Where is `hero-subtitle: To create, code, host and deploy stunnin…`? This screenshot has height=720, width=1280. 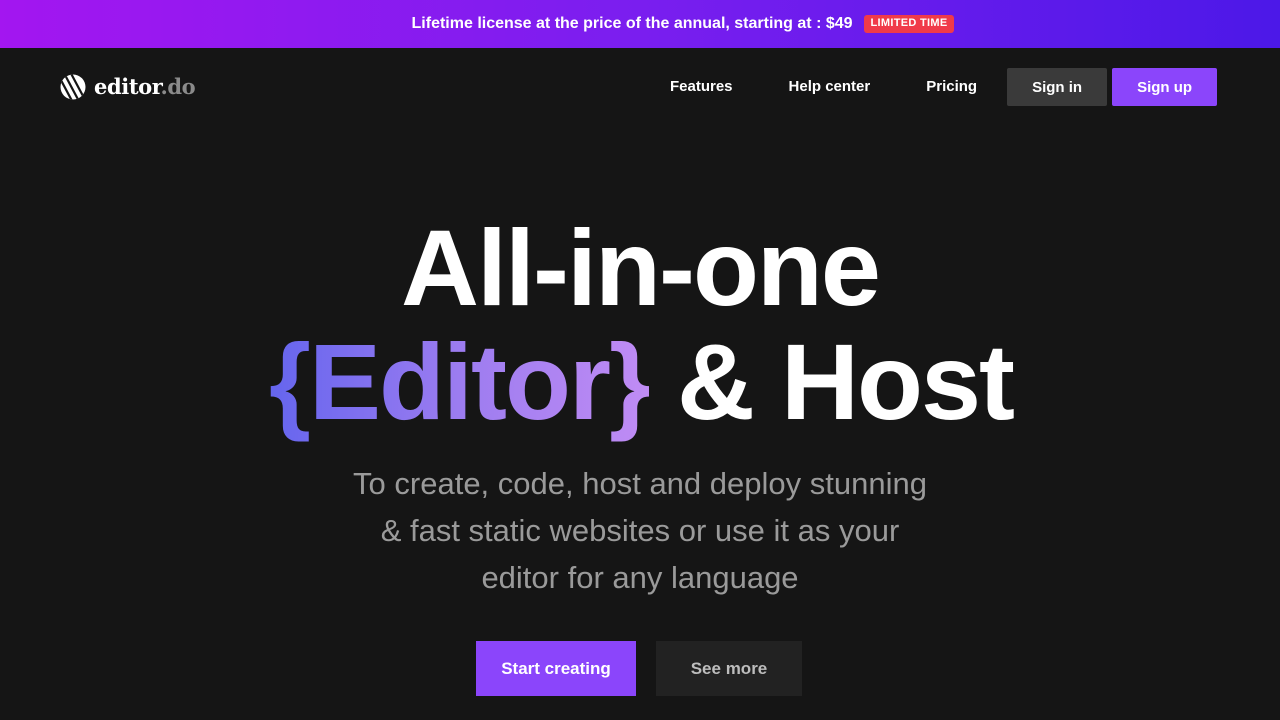
hero-subtitle: To create, code, host and deploy stunnin… is located at coordinates (640, 530).